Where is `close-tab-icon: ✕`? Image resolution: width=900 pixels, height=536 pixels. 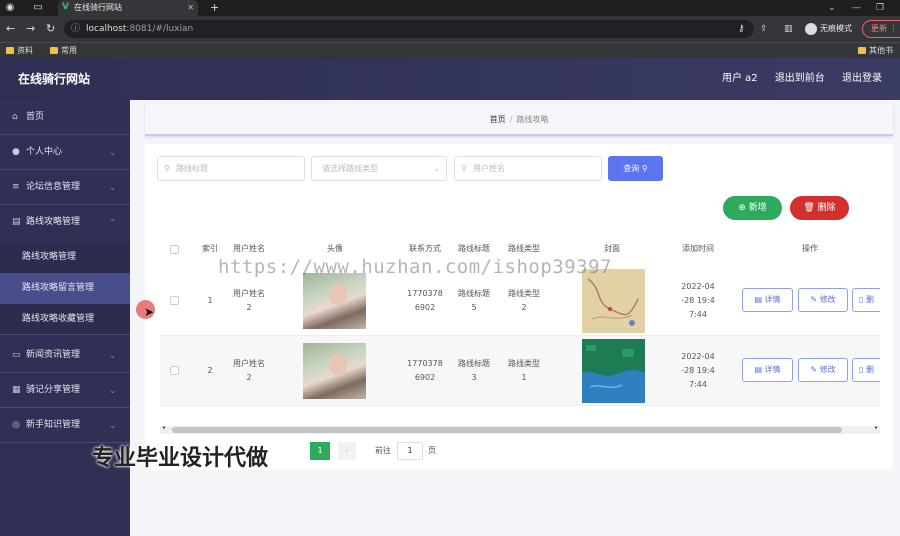
close-tab-icon: ✕ is located at coordinates (190, 8).